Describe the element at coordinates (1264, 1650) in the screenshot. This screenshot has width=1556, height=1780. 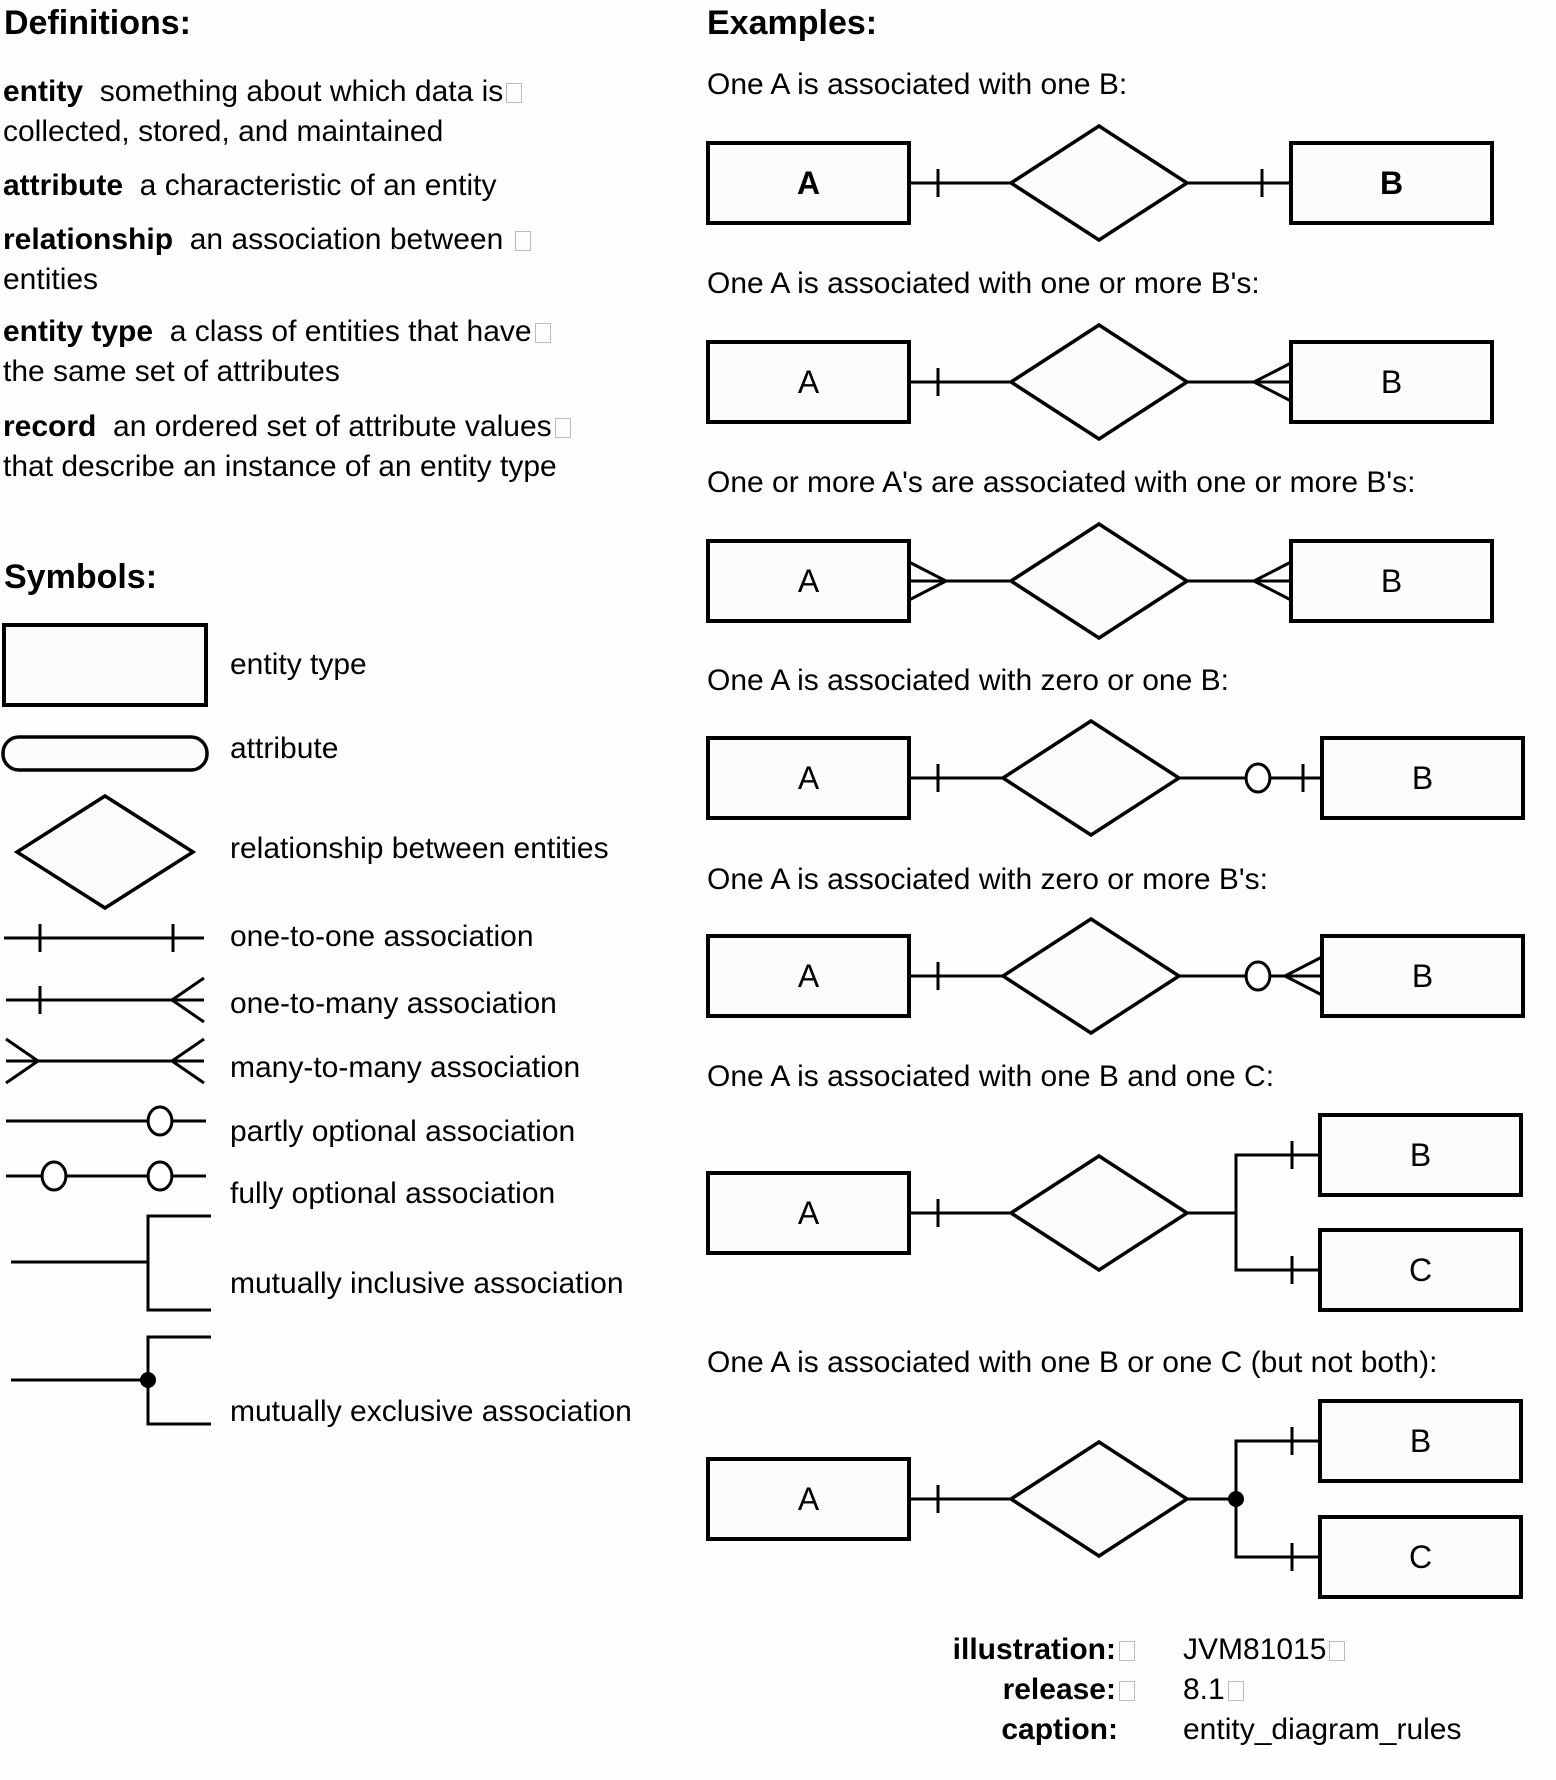
I see `meta-value-illustration: JVM81015` at that location.